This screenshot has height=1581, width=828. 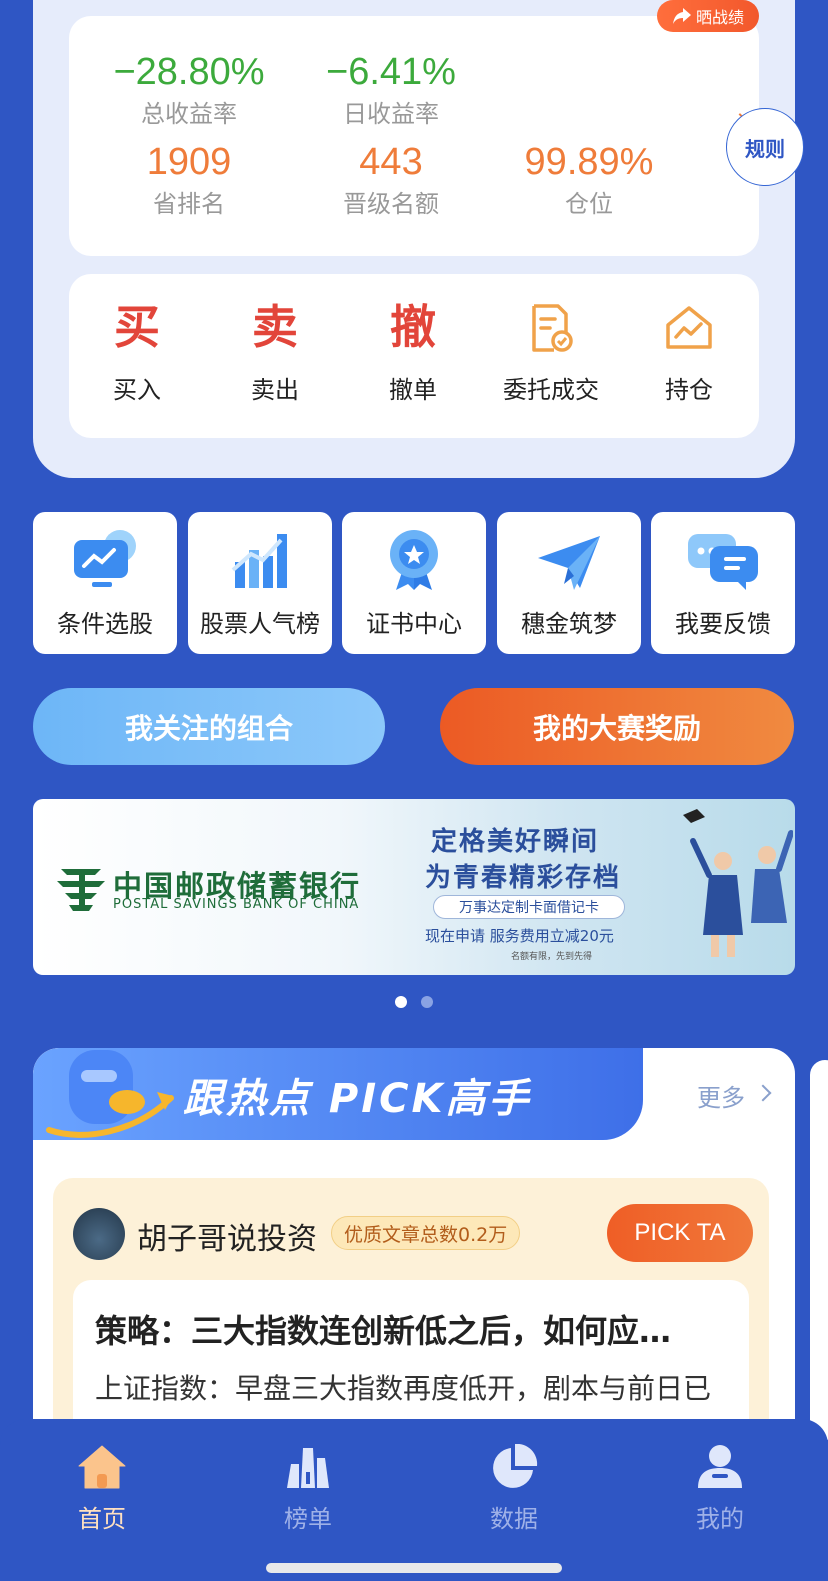 I want to click on province-rank-value: 1909, so click(x=189, y=162).